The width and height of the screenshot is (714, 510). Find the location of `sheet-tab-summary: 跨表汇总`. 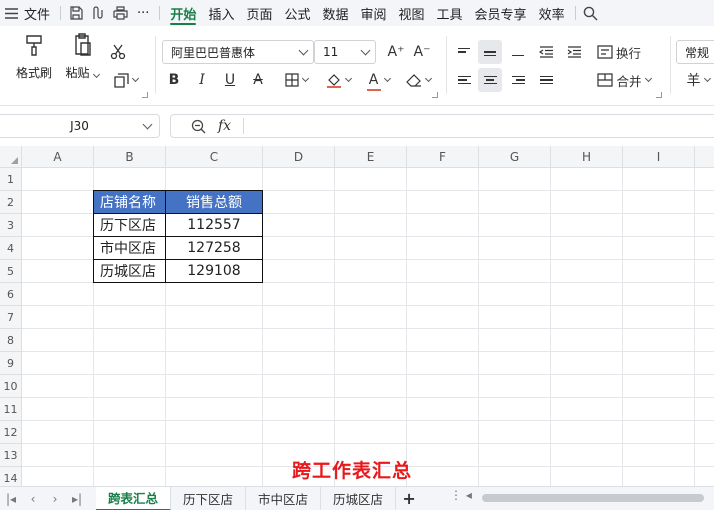

sheet-tab-summary: 跨表汇总 is located at coordinates (134, 498).